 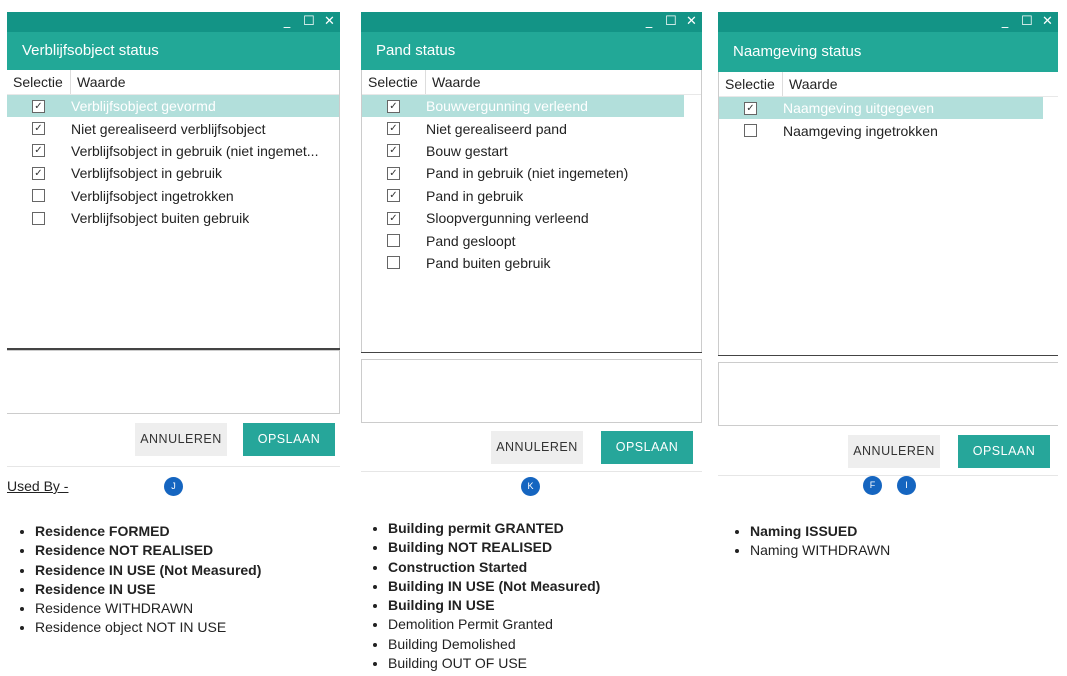 What do you see at coordinates (146, 173) in the screenshot?
I see `list-item-label: Verblijfsobject in gebruik` at bounding box center [146, 173].